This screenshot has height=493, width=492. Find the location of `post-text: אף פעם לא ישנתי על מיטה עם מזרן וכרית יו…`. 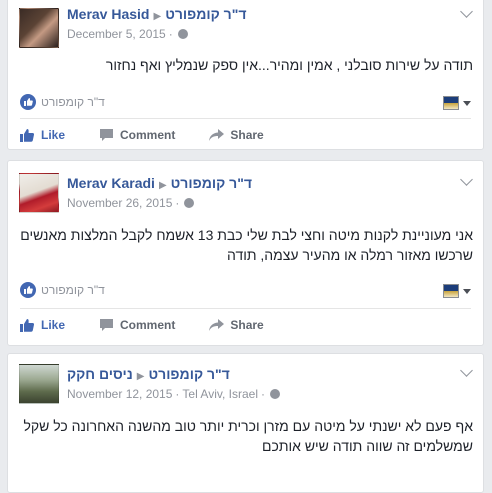

post-text: אף פעם לא ישנתי על מיטה עם מזרן וכרית יו… is located at coordinates (248, 436).